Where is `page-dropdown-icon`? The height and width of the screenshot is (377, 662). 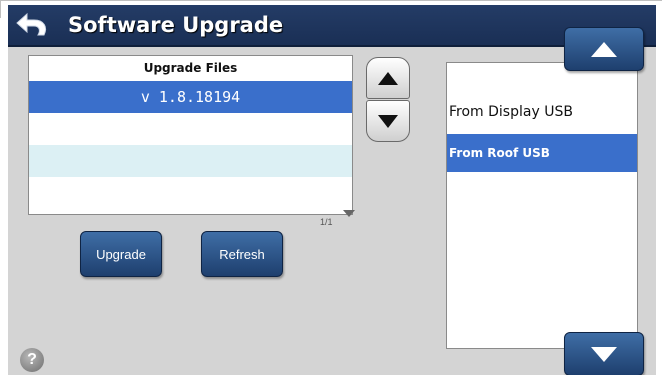 page-dropdown-icon is located at coordinates (349, 213).